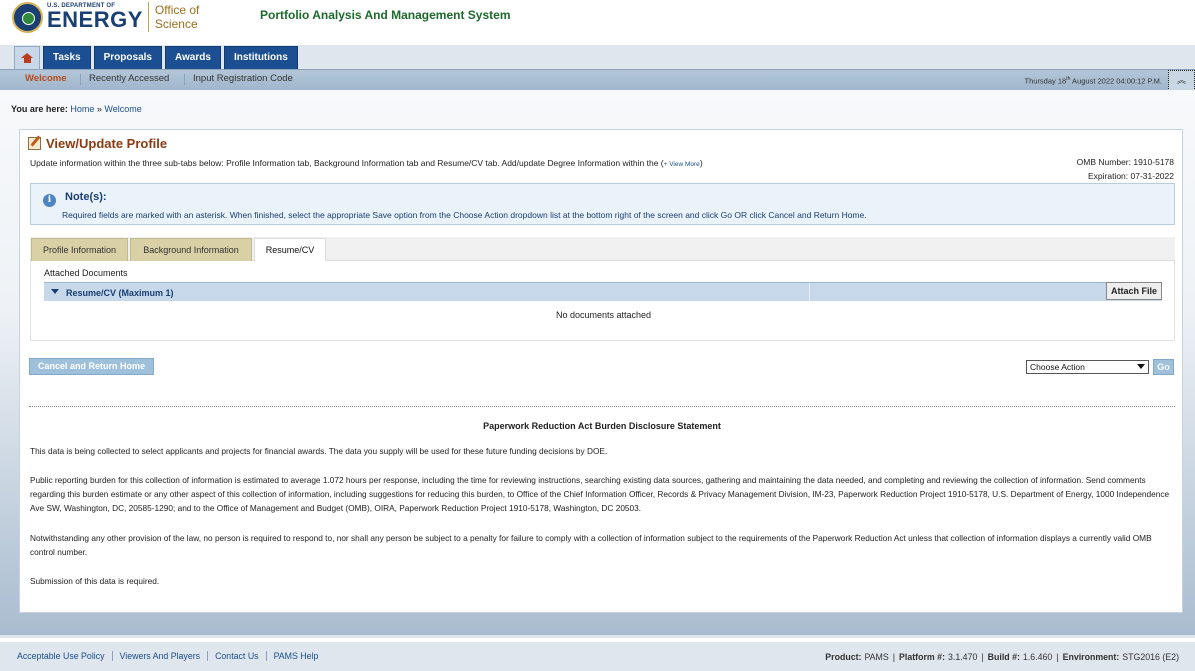 Image resolution: width=1195 pixels, height=671 pixels. Describe the element at coordinates (107, 143) in the screenshot. I see `page-title: View/Update Profile` at that location.